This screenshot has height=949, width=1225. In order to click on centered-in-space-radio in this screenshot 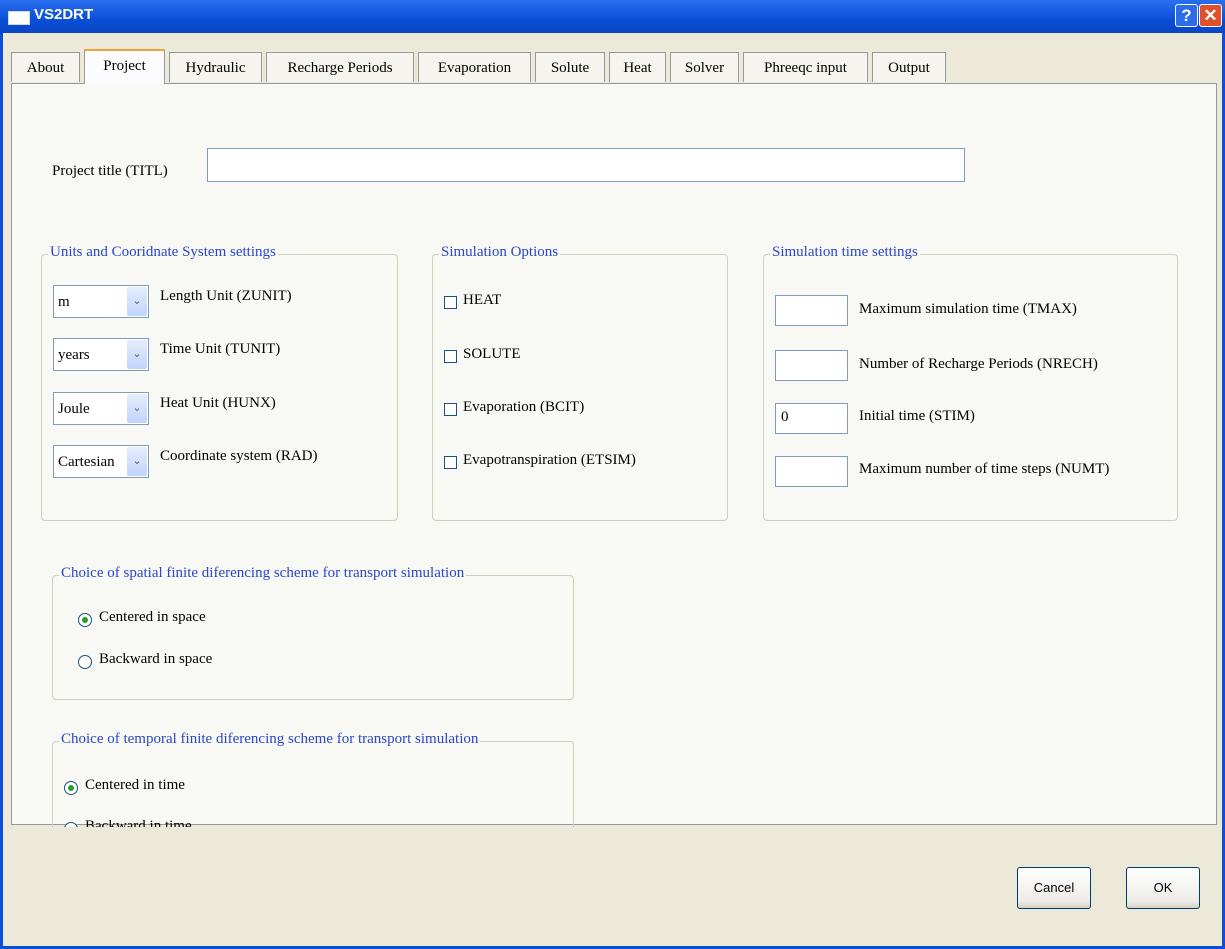, I will do `click(85, 620)`.